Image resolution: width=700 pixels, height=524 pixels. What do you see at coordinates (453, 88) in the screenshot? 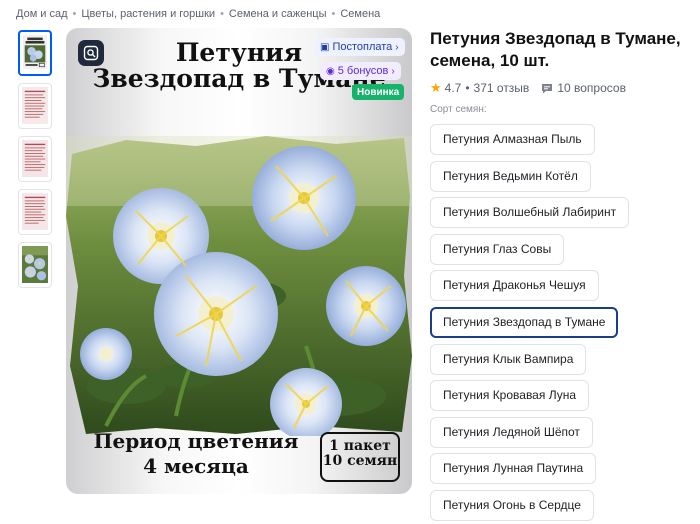
I see `rating-value: 4.7` at bounding box center [453, 88].